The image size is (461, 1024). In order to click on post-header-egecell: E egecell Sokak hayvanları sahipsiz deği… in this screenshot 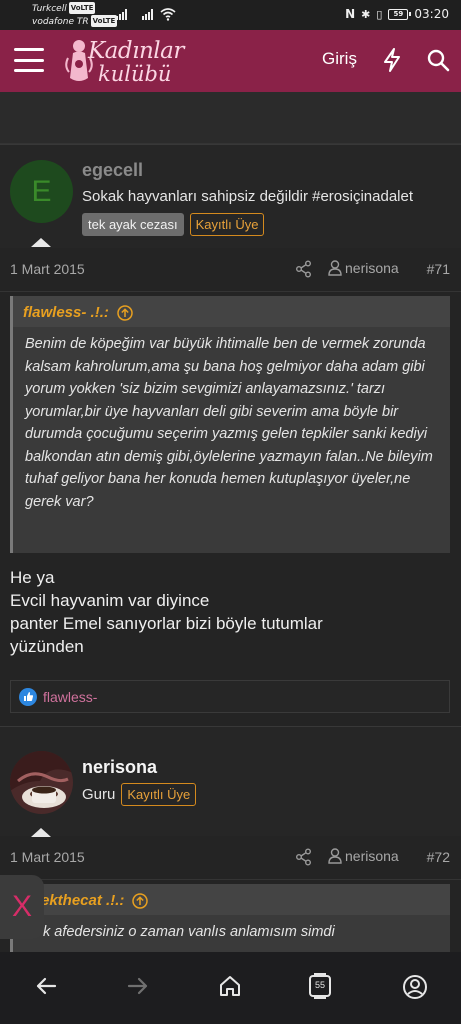, I will do `click(230, 196)`.